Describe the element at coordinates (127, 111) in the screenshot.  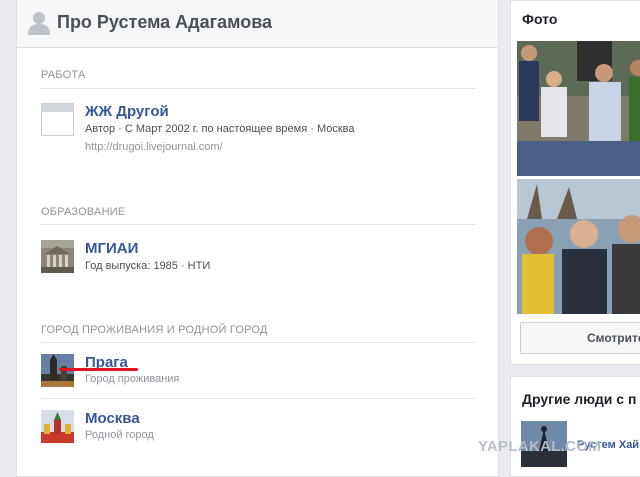
I see `work-entry-title: ЖЖ Другой` at that location.